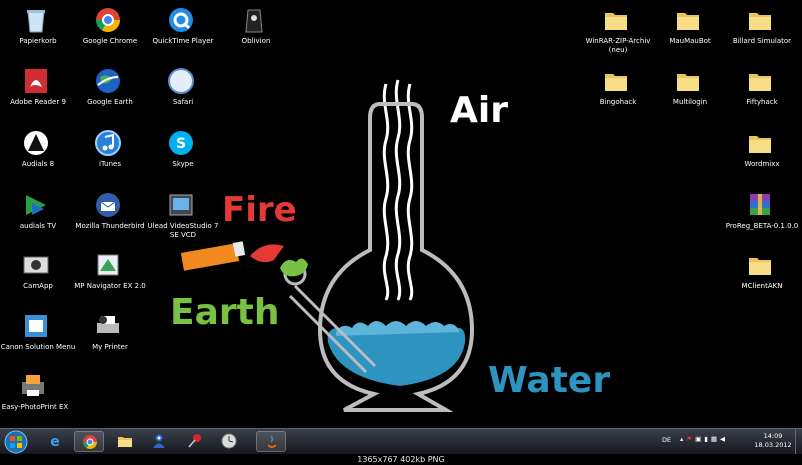 The width and height of the screenshot is (802, 465). I want to click on clock-app-icon, so click(229, 441).